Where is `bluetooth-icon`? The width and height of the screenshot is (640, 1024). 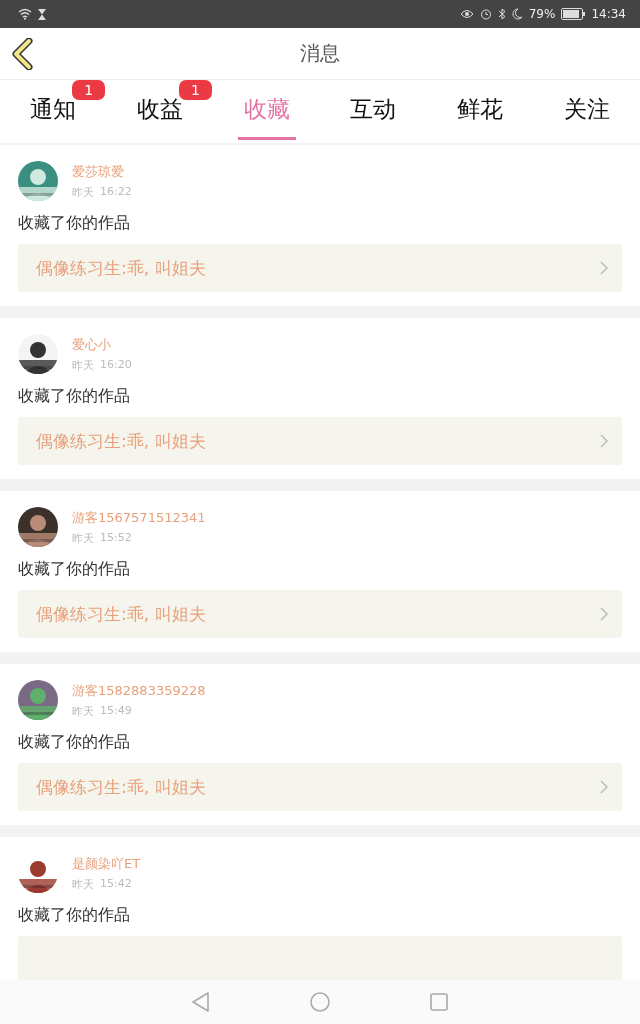 bluetooth-icon is located at coordinates (501, 14).